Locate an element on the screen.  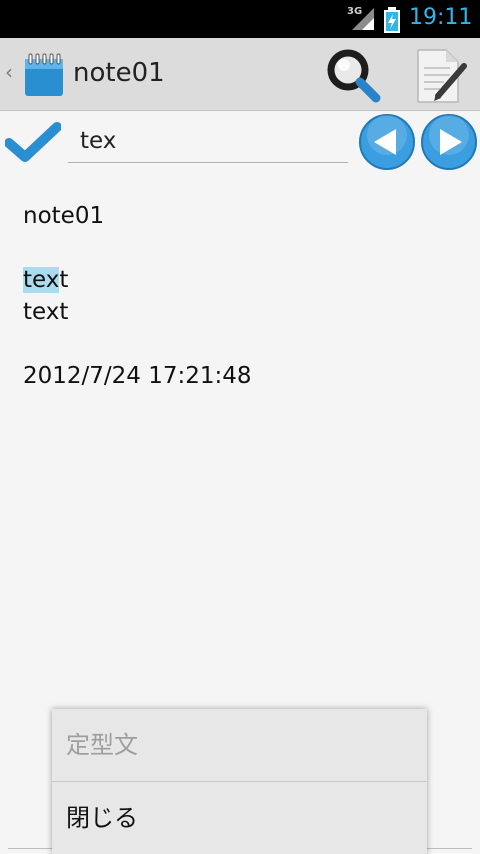
note-line: note01 is located at coordinates (64, 216).